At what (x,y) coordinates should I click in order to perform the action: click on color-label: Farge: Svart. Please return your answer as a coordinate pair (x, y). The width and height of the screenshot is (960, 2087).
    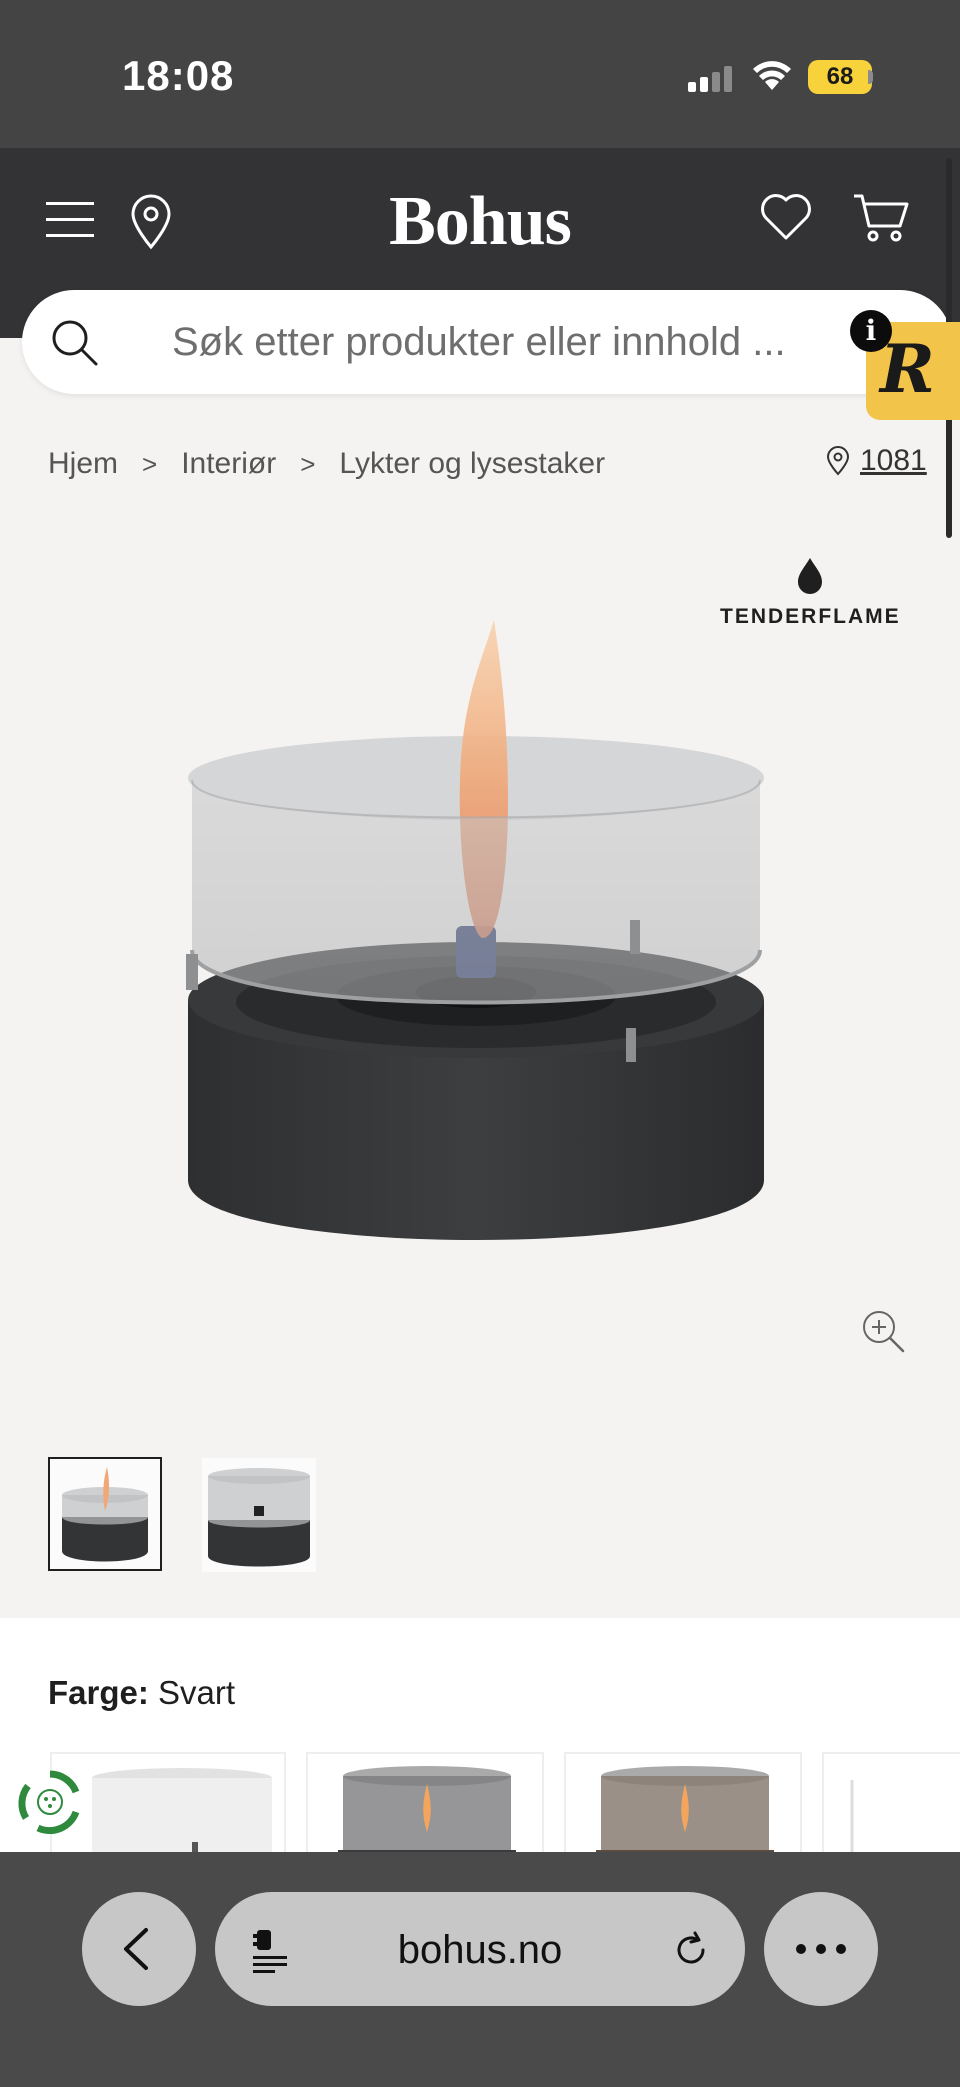
    Looking at the image, I should click on (141, 1693).